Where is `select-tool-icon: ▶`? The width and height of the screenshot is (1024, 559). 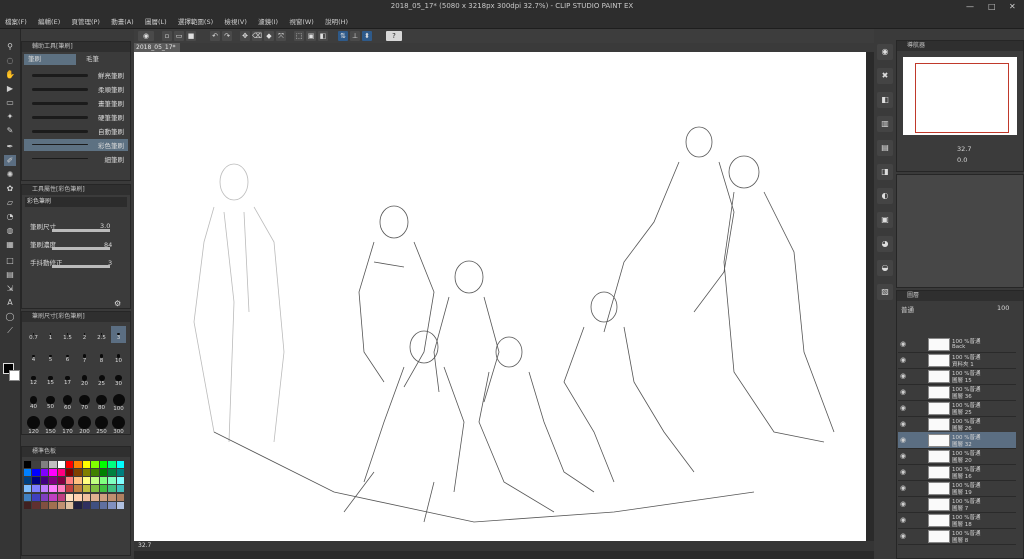
select-tool-icon: ▶ is located at coordinates (10, 88).